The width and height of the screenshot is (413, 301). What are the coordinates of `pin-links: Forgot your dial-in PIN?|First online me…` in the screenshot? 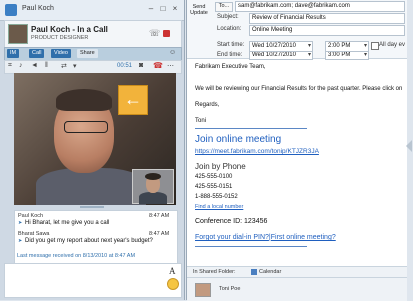 It's located at (265, 237).